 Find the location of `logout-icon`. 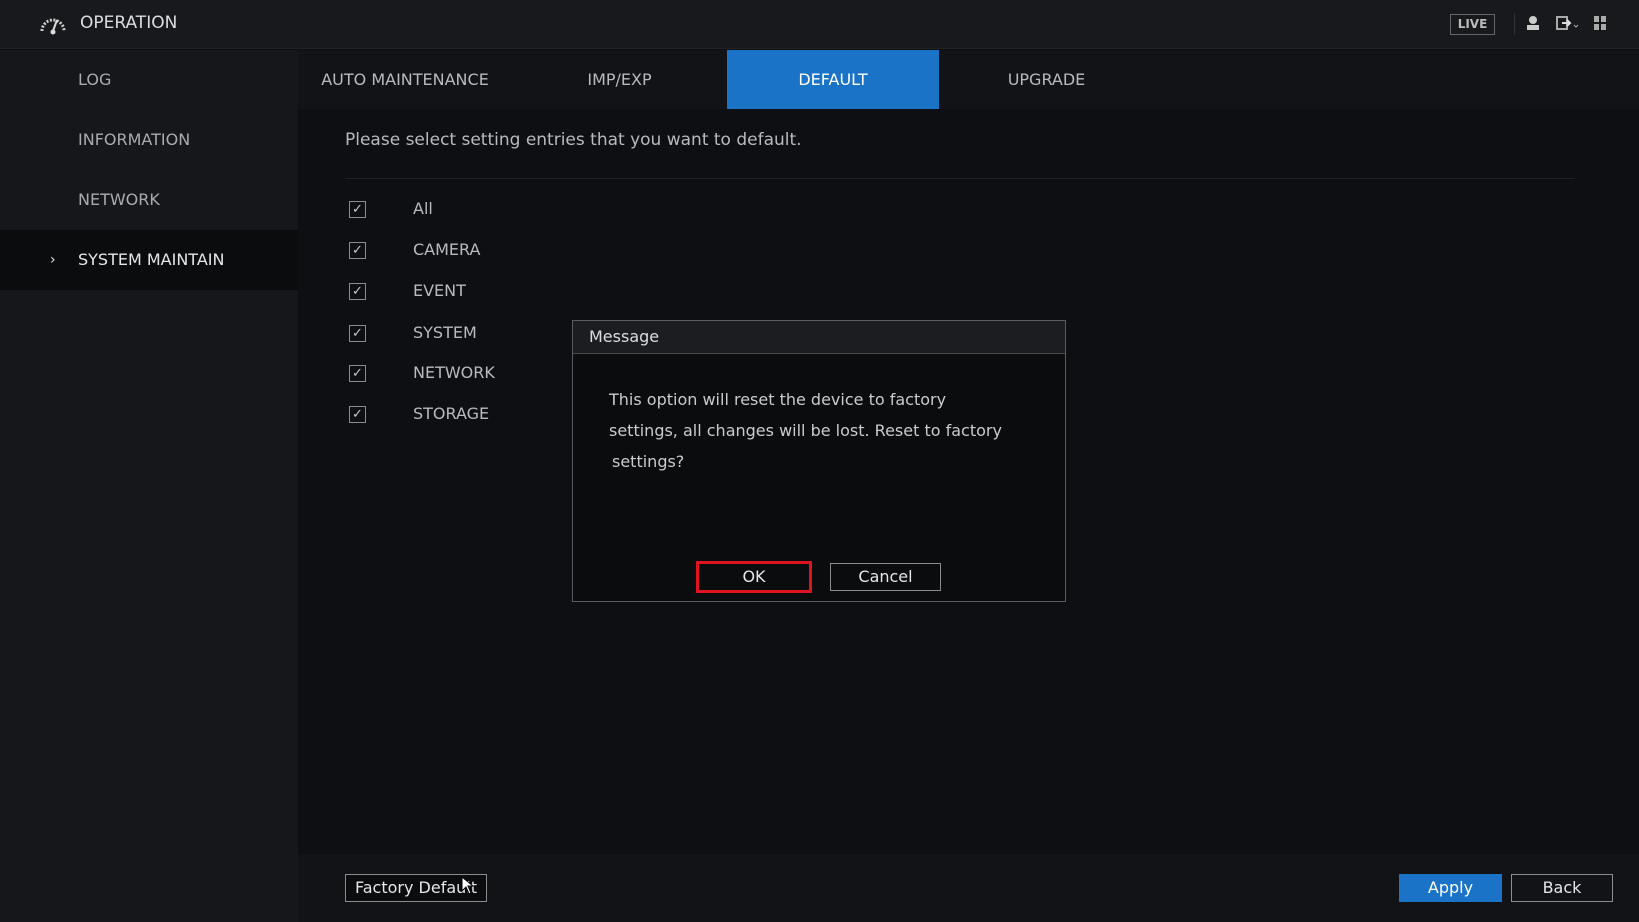

logout-icon is located at coordinates (1568, 23).